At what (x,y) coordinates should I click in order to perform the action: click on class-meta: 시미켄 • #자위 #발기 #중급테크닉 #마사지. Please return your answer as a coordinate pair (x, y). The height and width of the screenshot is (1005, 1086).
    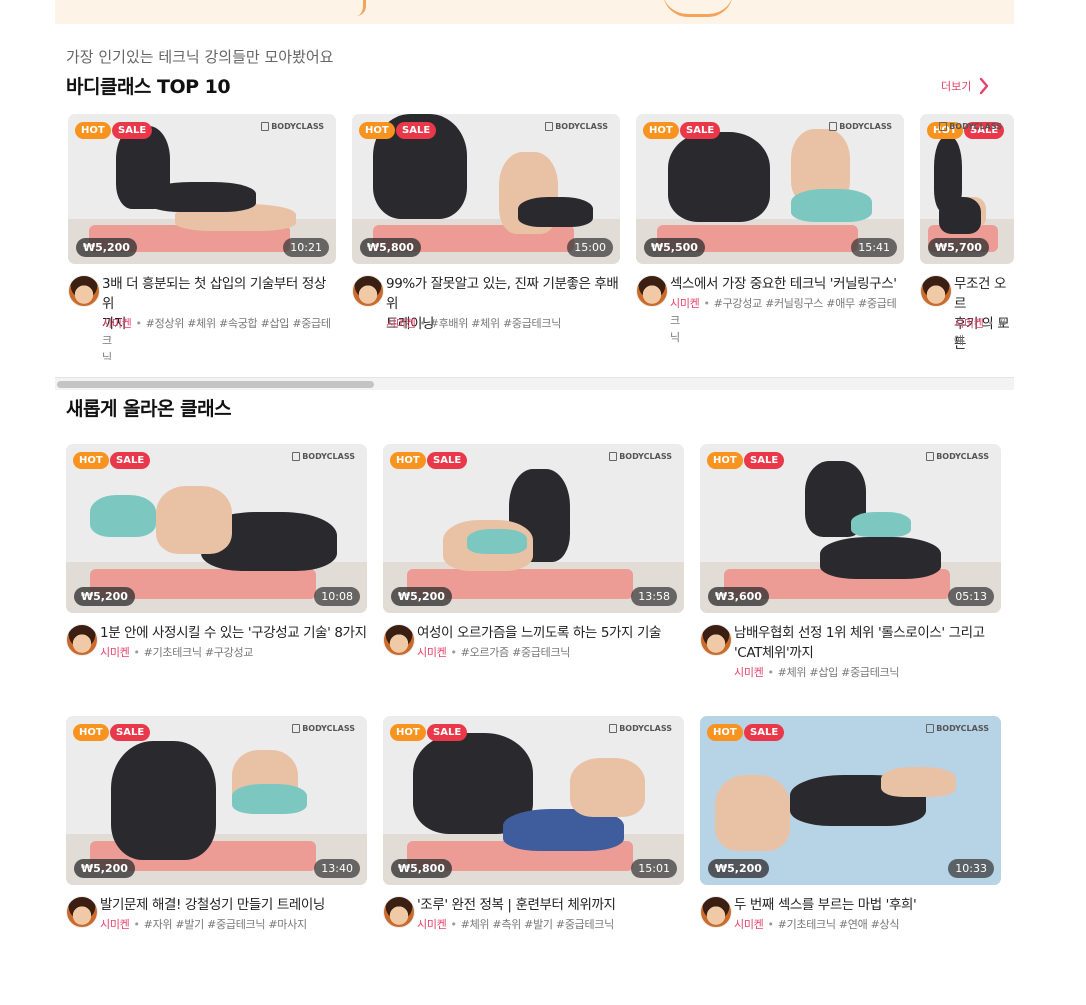
    Looking at the image, I should click on (233, 924).